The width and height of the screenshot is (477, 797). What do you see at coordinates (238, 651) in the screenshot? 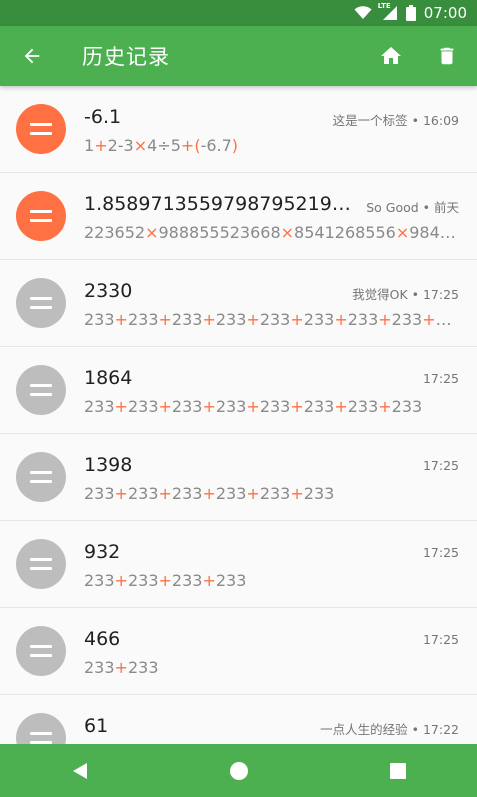
I see `history-row: 466 17:25 233+233` at bounding box center [238, 651].